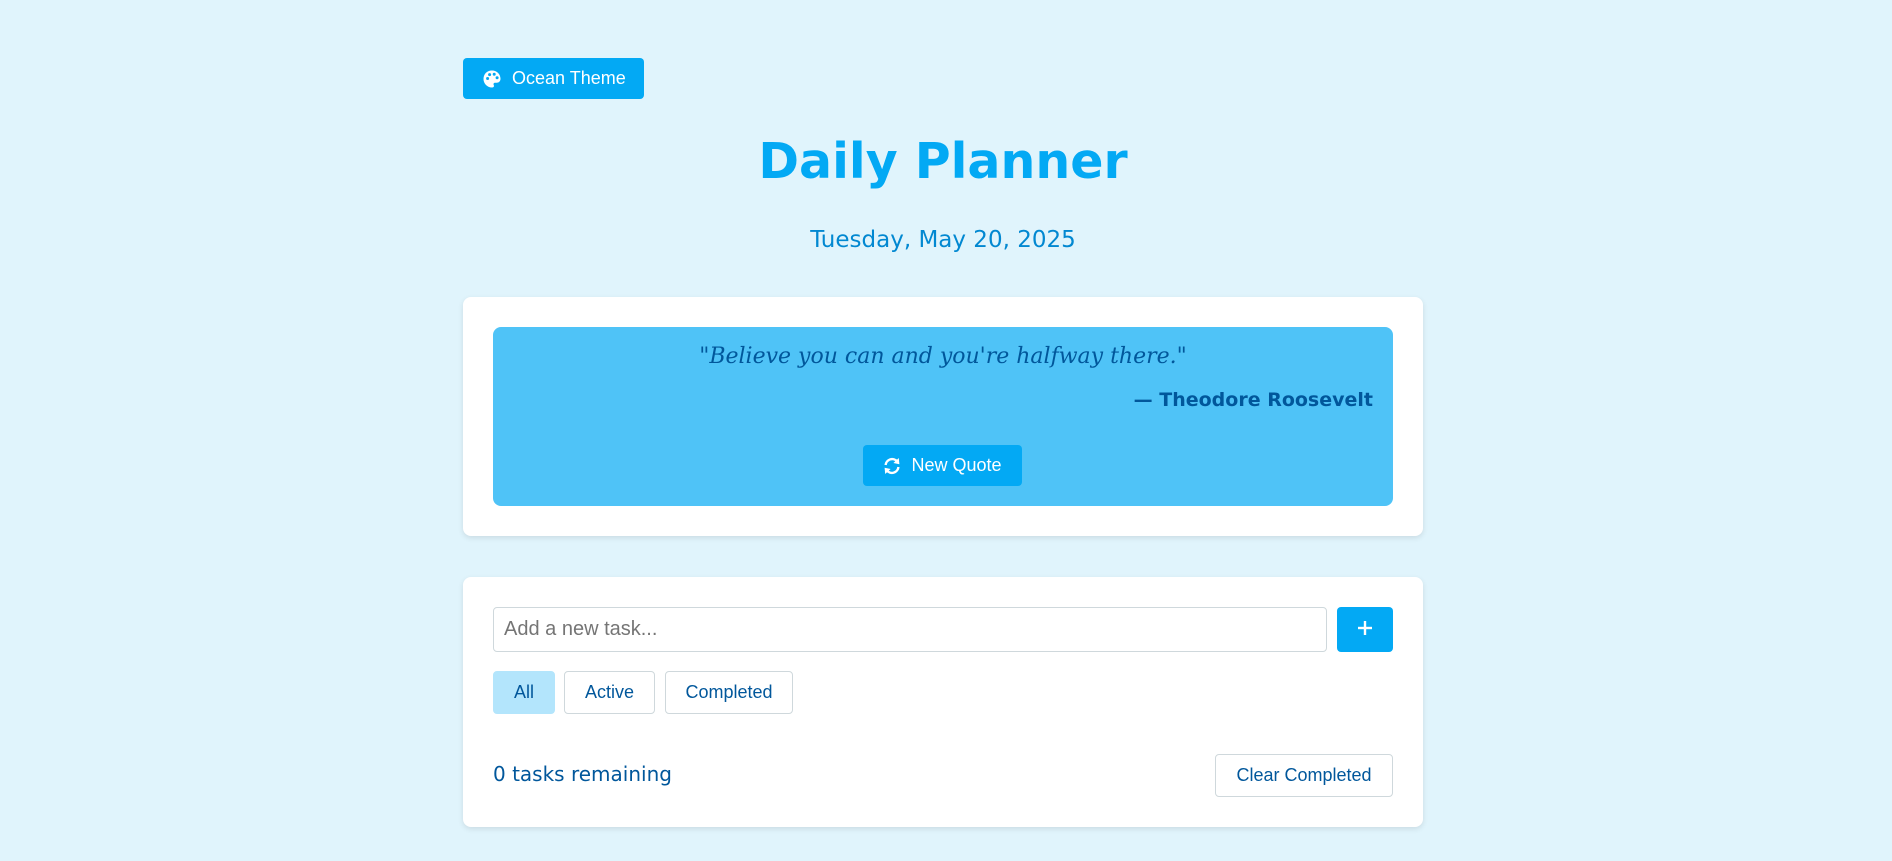 The image size is (1892, 861). Describe the element at coordinates (524, 692) in the screenshot. I see `filter-all-button: All` at that location.